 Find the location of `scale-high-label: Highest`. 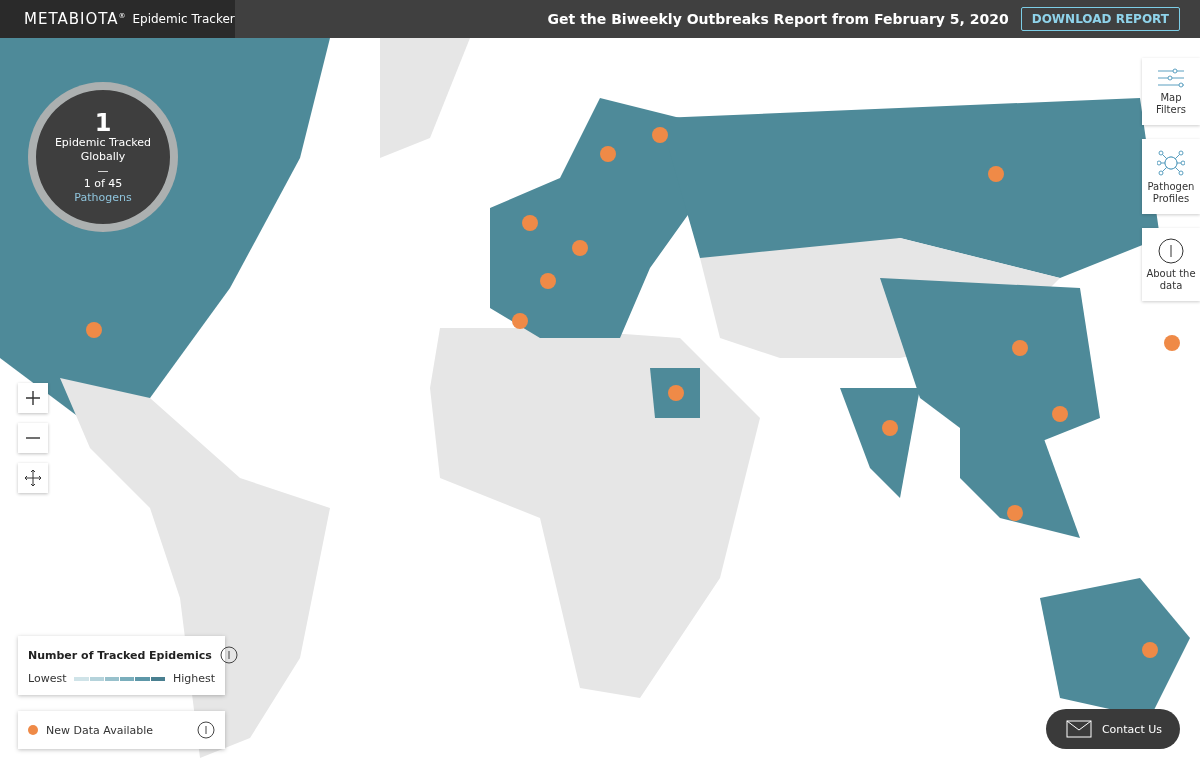

scale-high-label: Highest is located at coordinates (193, 678).